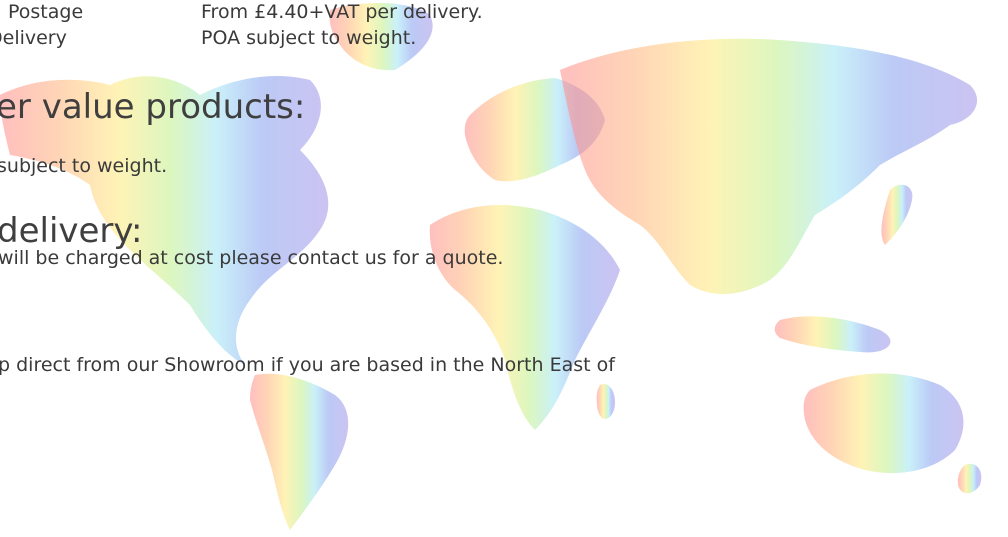 The height and width of the screenshot is (537, 1008). I want to click on section-heading-higher-value: er value products:, so click(153, 107).